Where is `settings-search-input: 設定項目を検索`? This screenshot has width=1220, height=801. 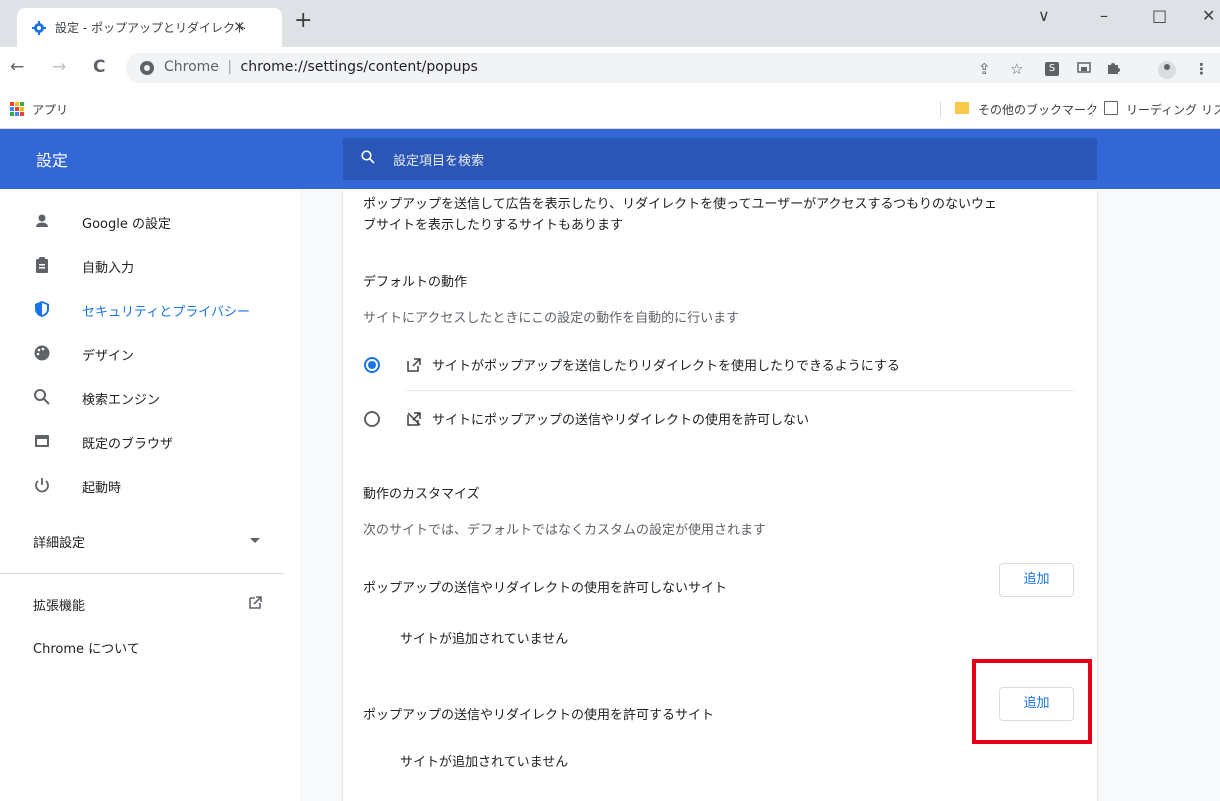 settings-search-input: 設定項目を検索 is located at coordinates (720, 159).